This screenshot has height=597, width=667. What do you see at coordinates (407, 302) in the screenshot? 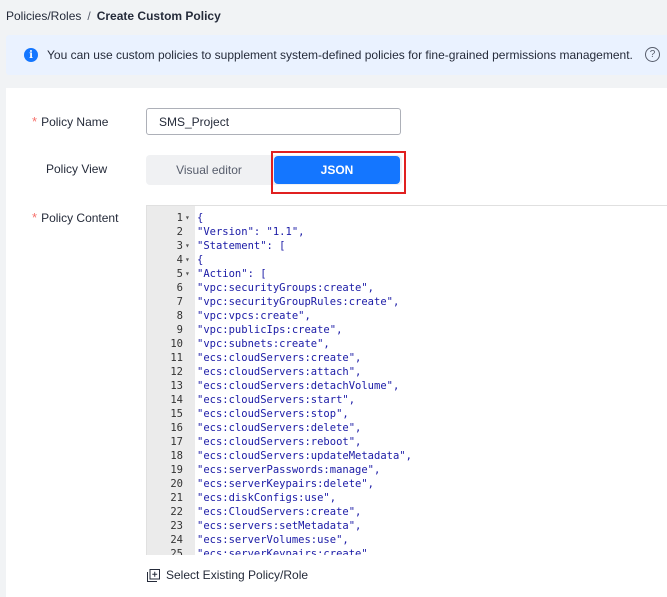
I see `code-line: 7 "vpc:securityGroupRules:create",` at bounding box center [407, 302].